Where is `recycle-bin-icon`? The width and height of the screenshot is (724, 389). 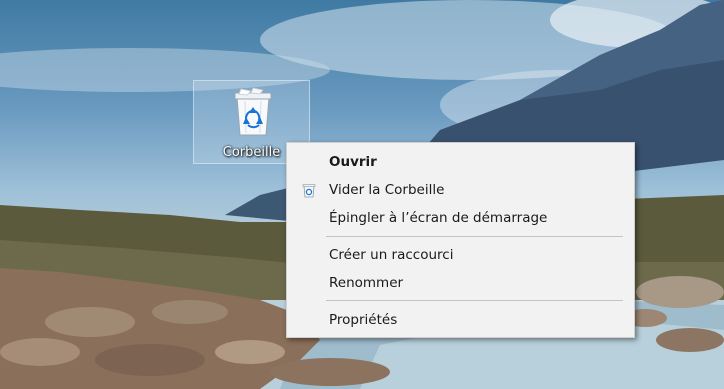
recycle-bin-icon is located at coordinates (253, 111).